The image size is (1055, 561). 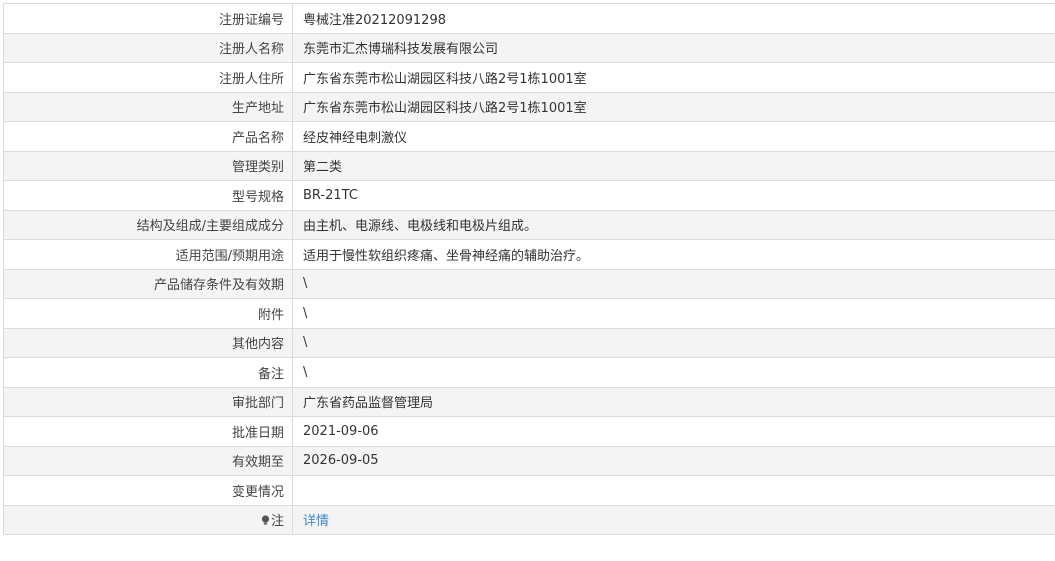 What do you see at coordinates (673, 18) in the screenshot?
I see `field-value: 粤械注准20212091298` at bounding box center [673, 18].